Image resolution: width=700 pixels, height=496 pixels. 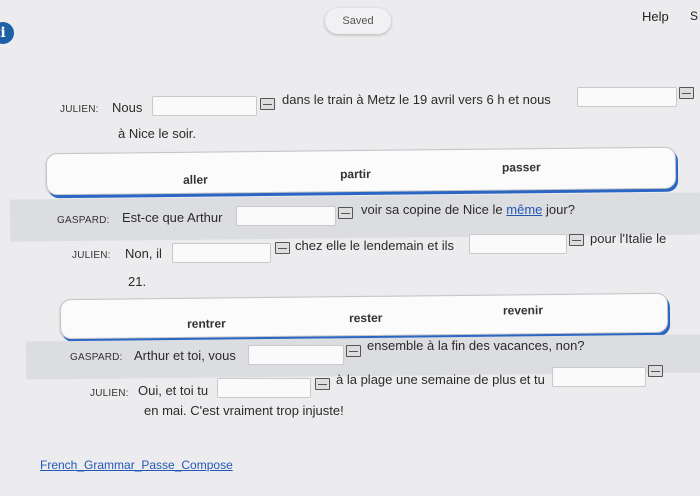 I want to click on word-chip: passer, so click(x=521, y=167).